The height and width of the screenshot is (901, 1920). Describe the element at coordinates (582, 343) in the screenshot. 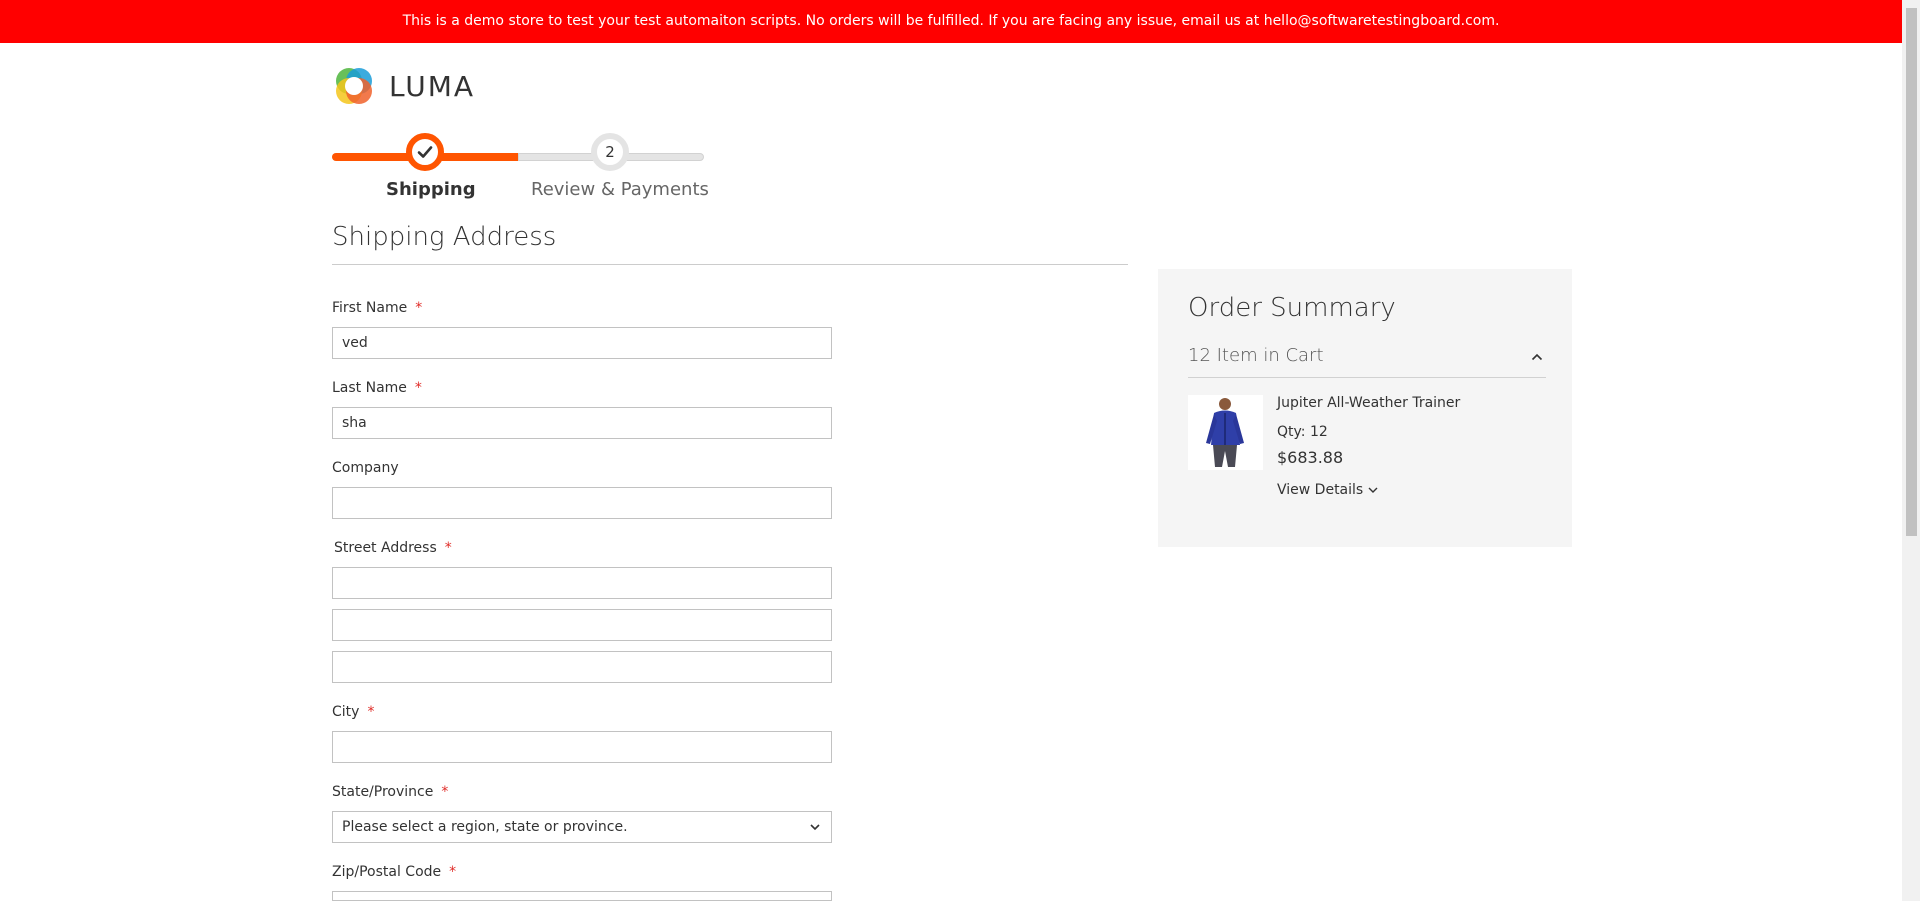

I see `first-name-input` at that location.